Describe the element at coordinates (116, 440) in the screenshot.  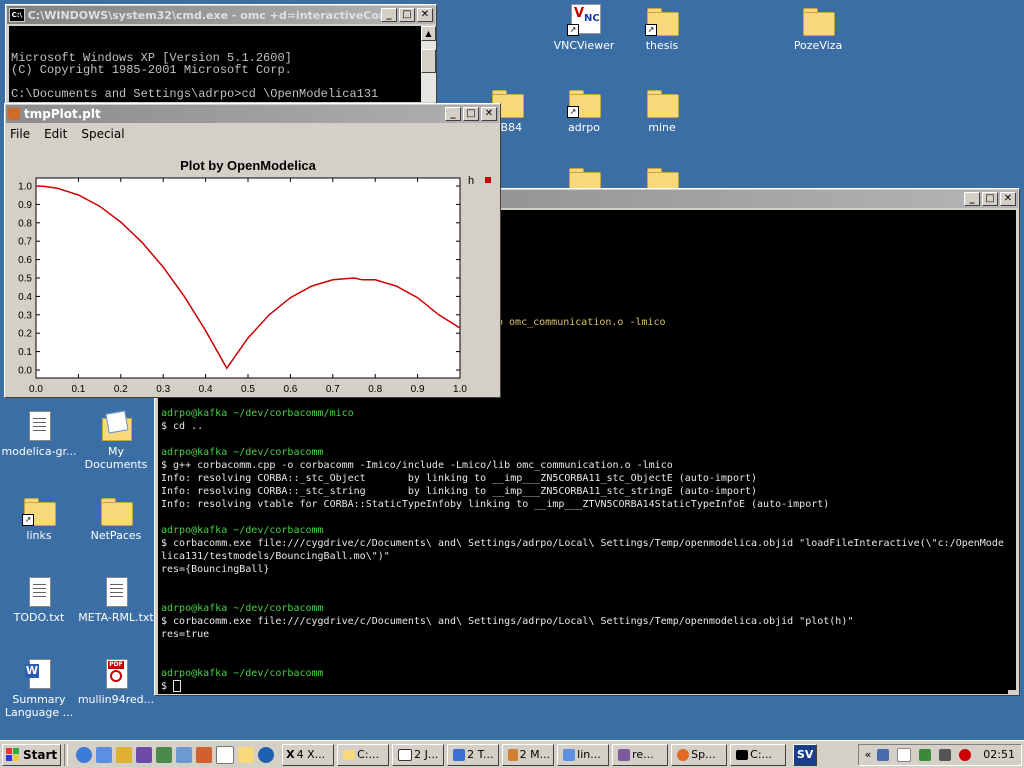
I see `desktop-icon-my-documents: My Documents` at that location.